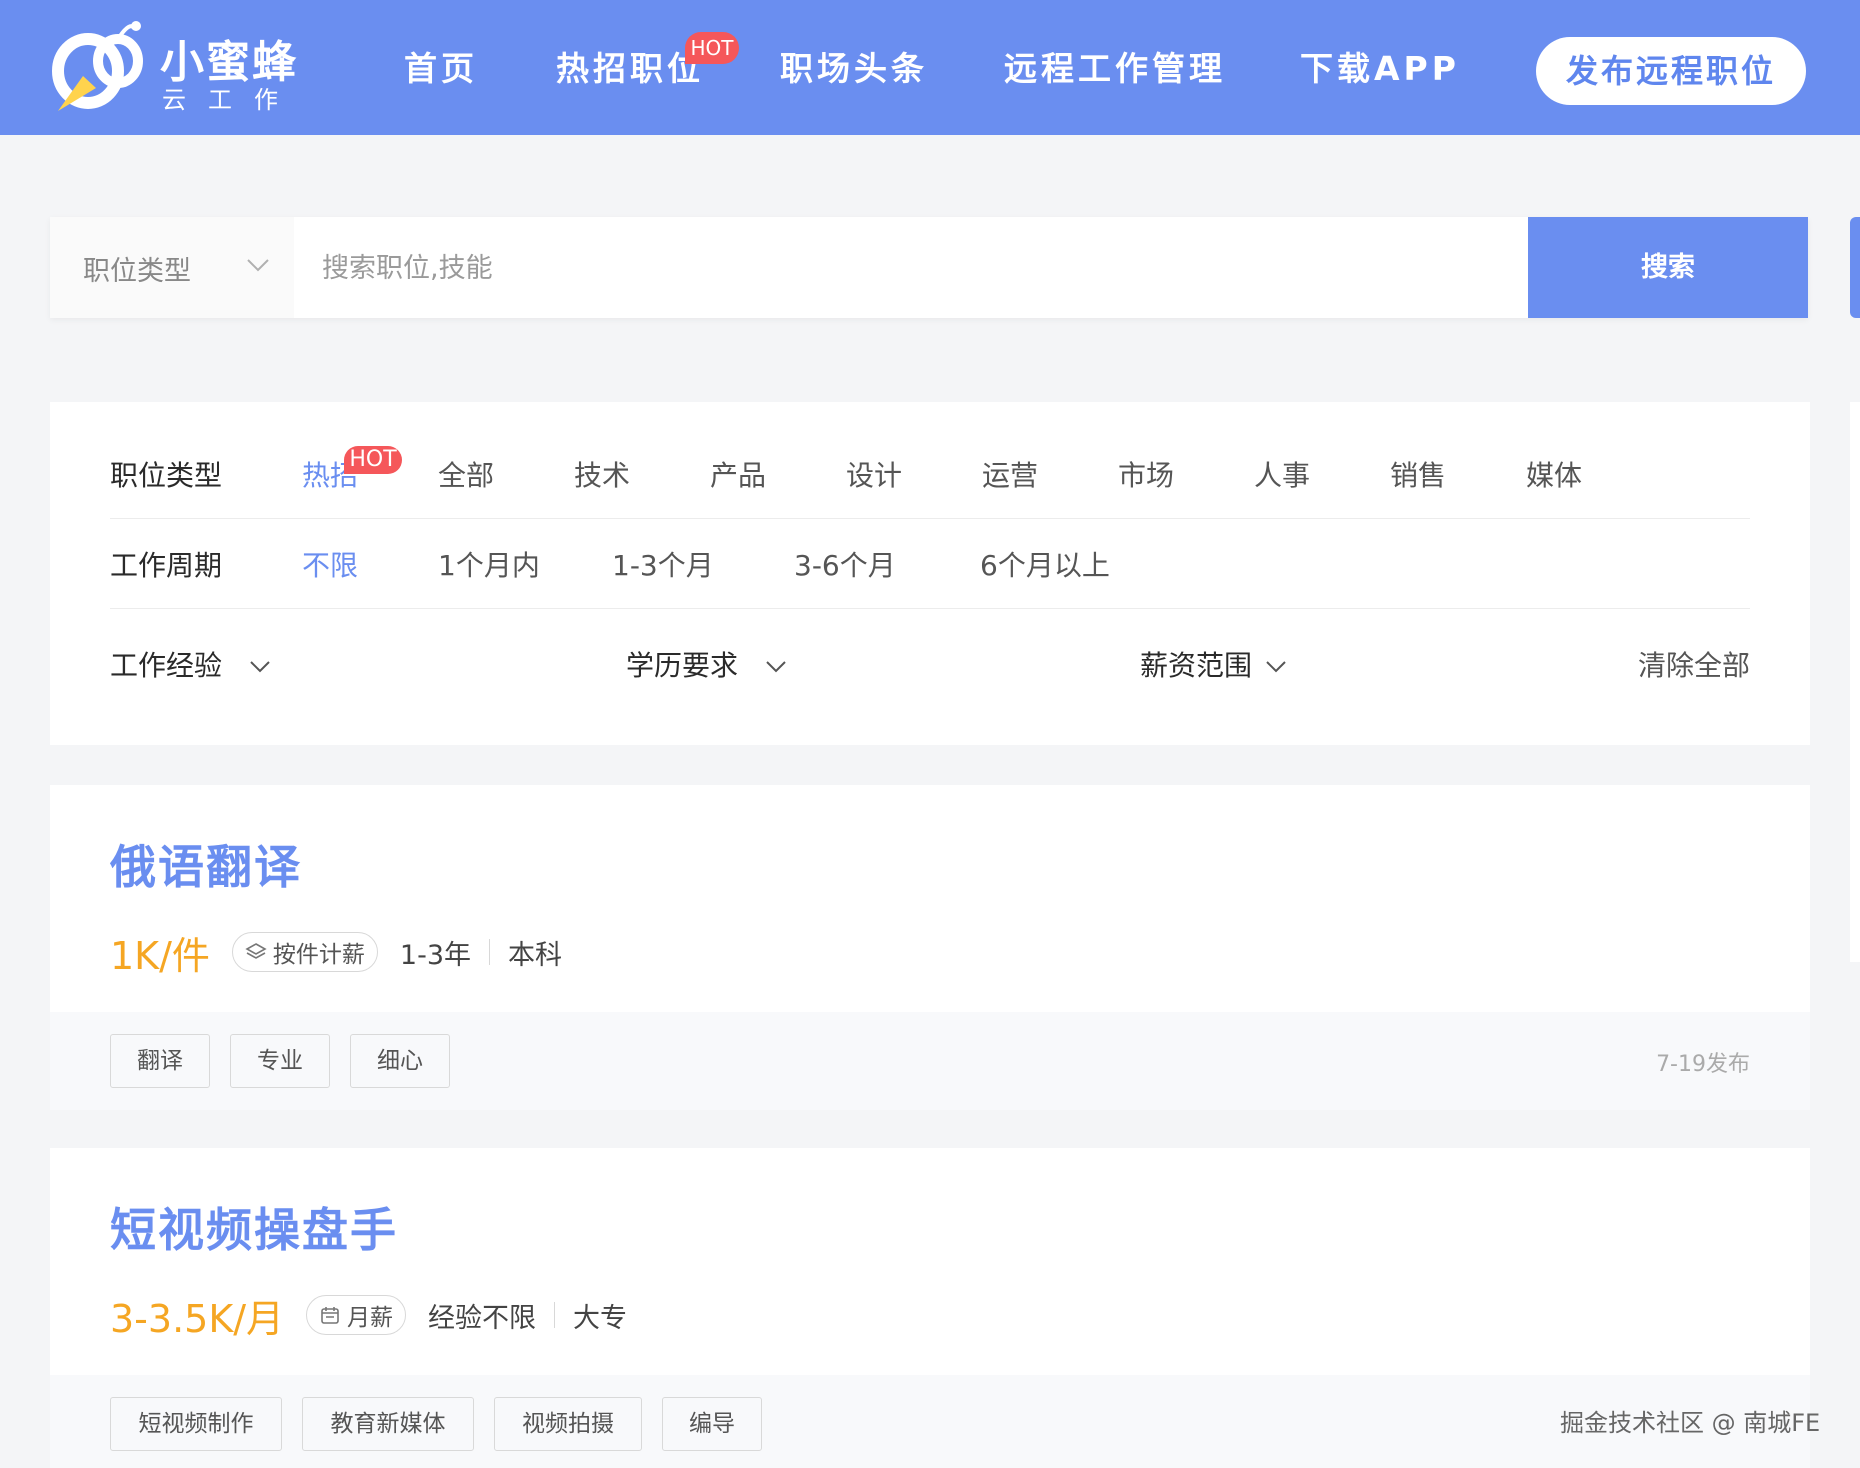 The image size is (1860, 1468). Describe the element at coordinates (1115, 66) in the screenshot. I see `nav-remote-management: 远程工作管理` at that location.